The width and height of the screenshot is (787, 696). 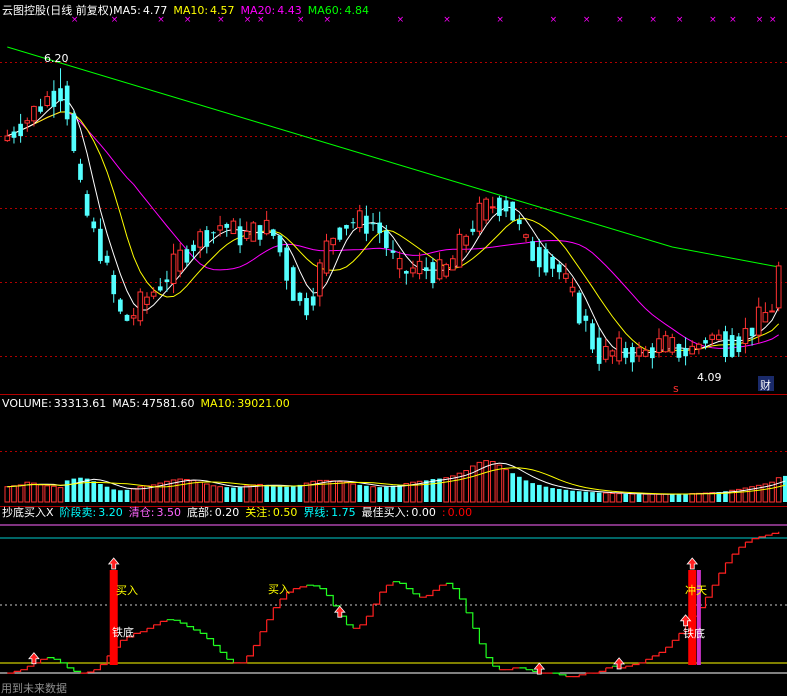 I want to click on header-label: 界线:, so click(x=316, y=512).